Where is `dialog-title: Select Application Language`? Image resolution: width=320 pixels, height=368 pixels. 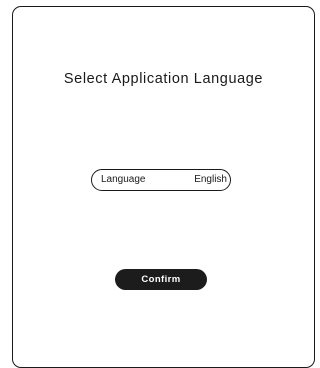 dialog-title: Select Application Language is located at coordinates (163, 79).